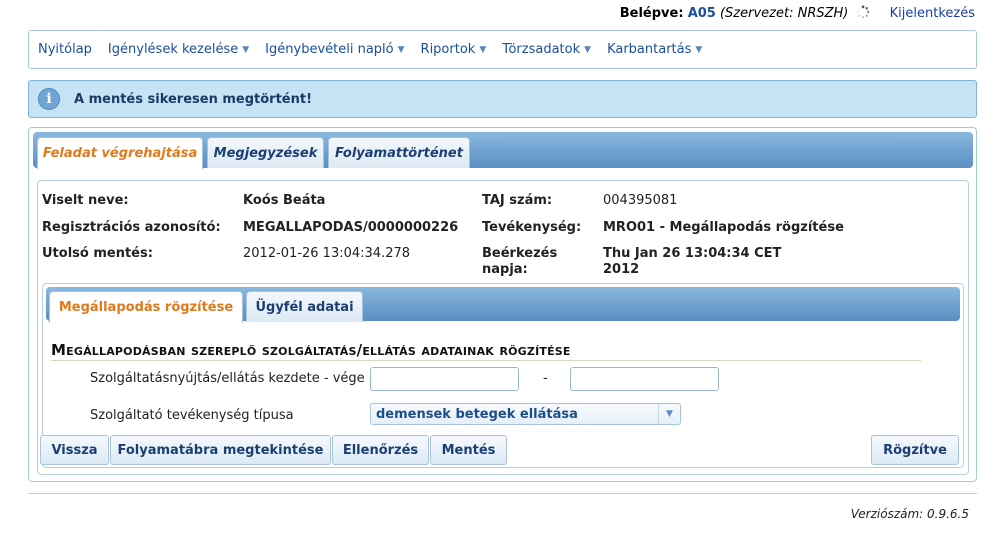  What do you see at coordinates (723, 227) in the screenshot?
I see `activity-value: MRO01 - Megállapodás rögzítése` at bounding box center [723, 227].